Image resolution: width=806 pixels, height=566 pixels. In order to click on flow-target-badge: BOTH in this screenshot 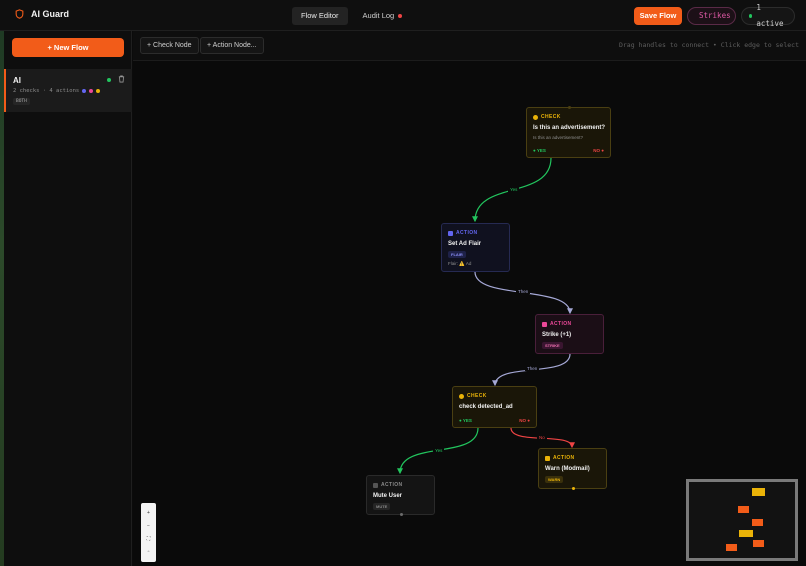, I will do `click(21, 101)`.